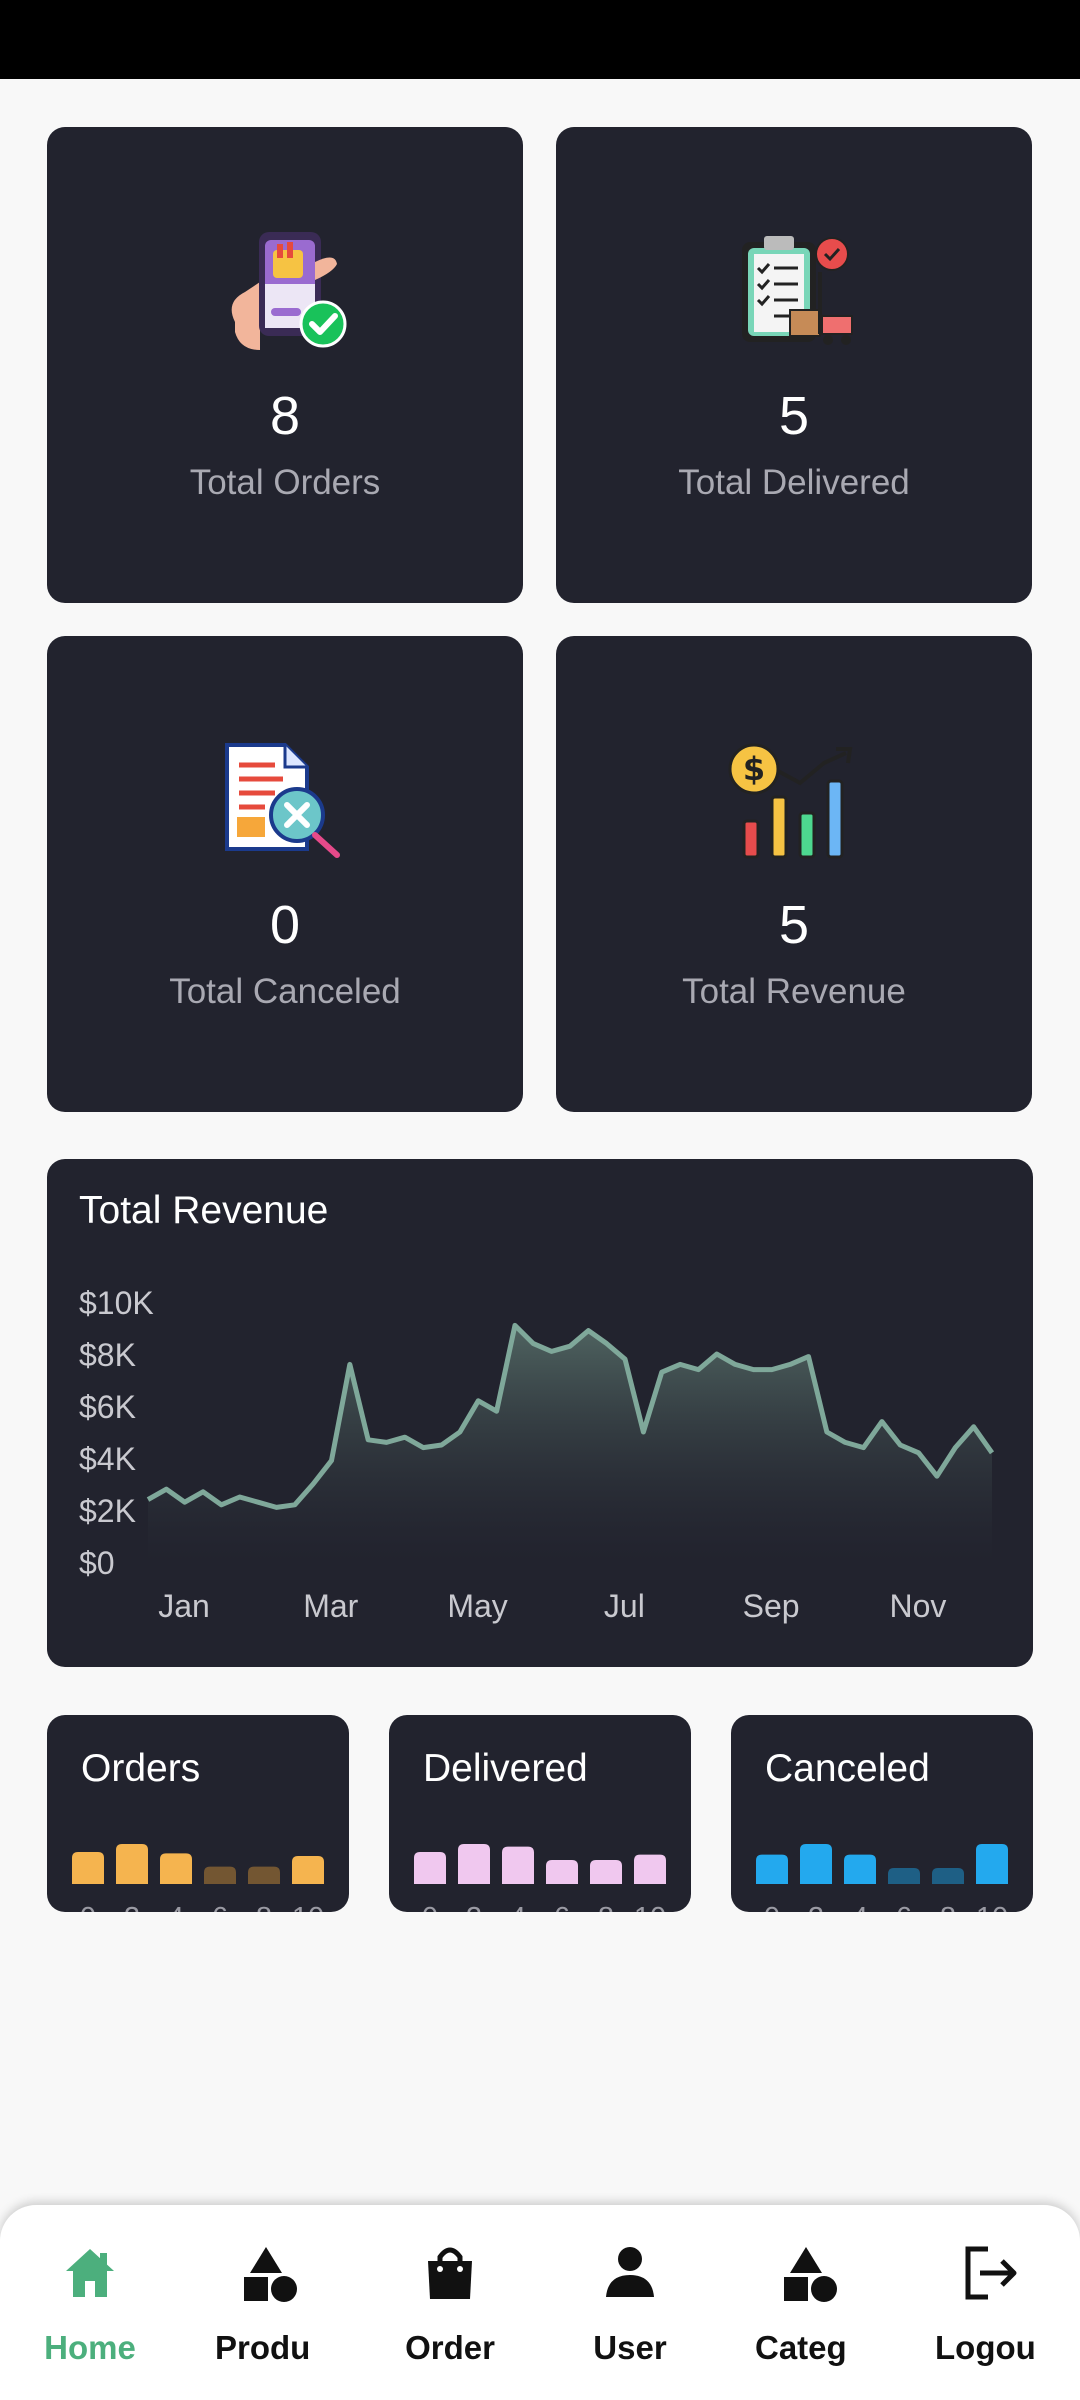 This screenshot has height=2400, width=1080. I want to click on nav-item-categories: Categ, so click(810, 2302).